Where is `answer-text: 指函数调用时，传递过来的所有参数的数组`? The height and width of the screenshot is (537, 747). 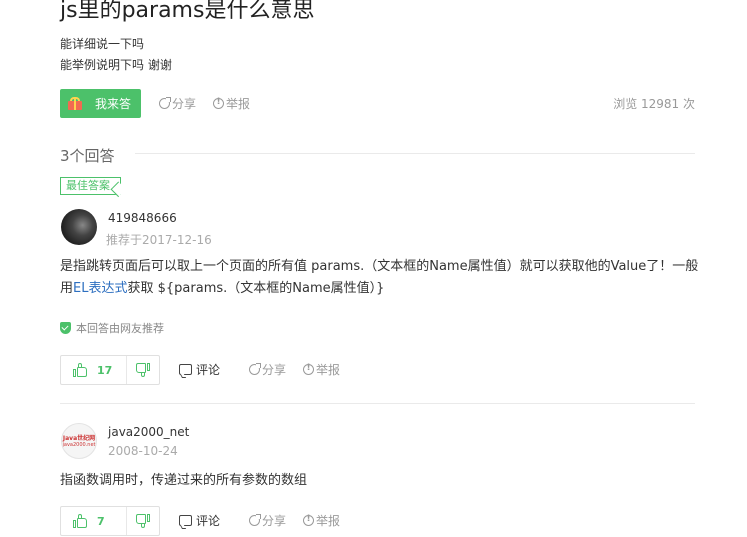 answer-text: 指函数调用时，传递过来的所有参数的数组 is located at coordinates (184, 480).